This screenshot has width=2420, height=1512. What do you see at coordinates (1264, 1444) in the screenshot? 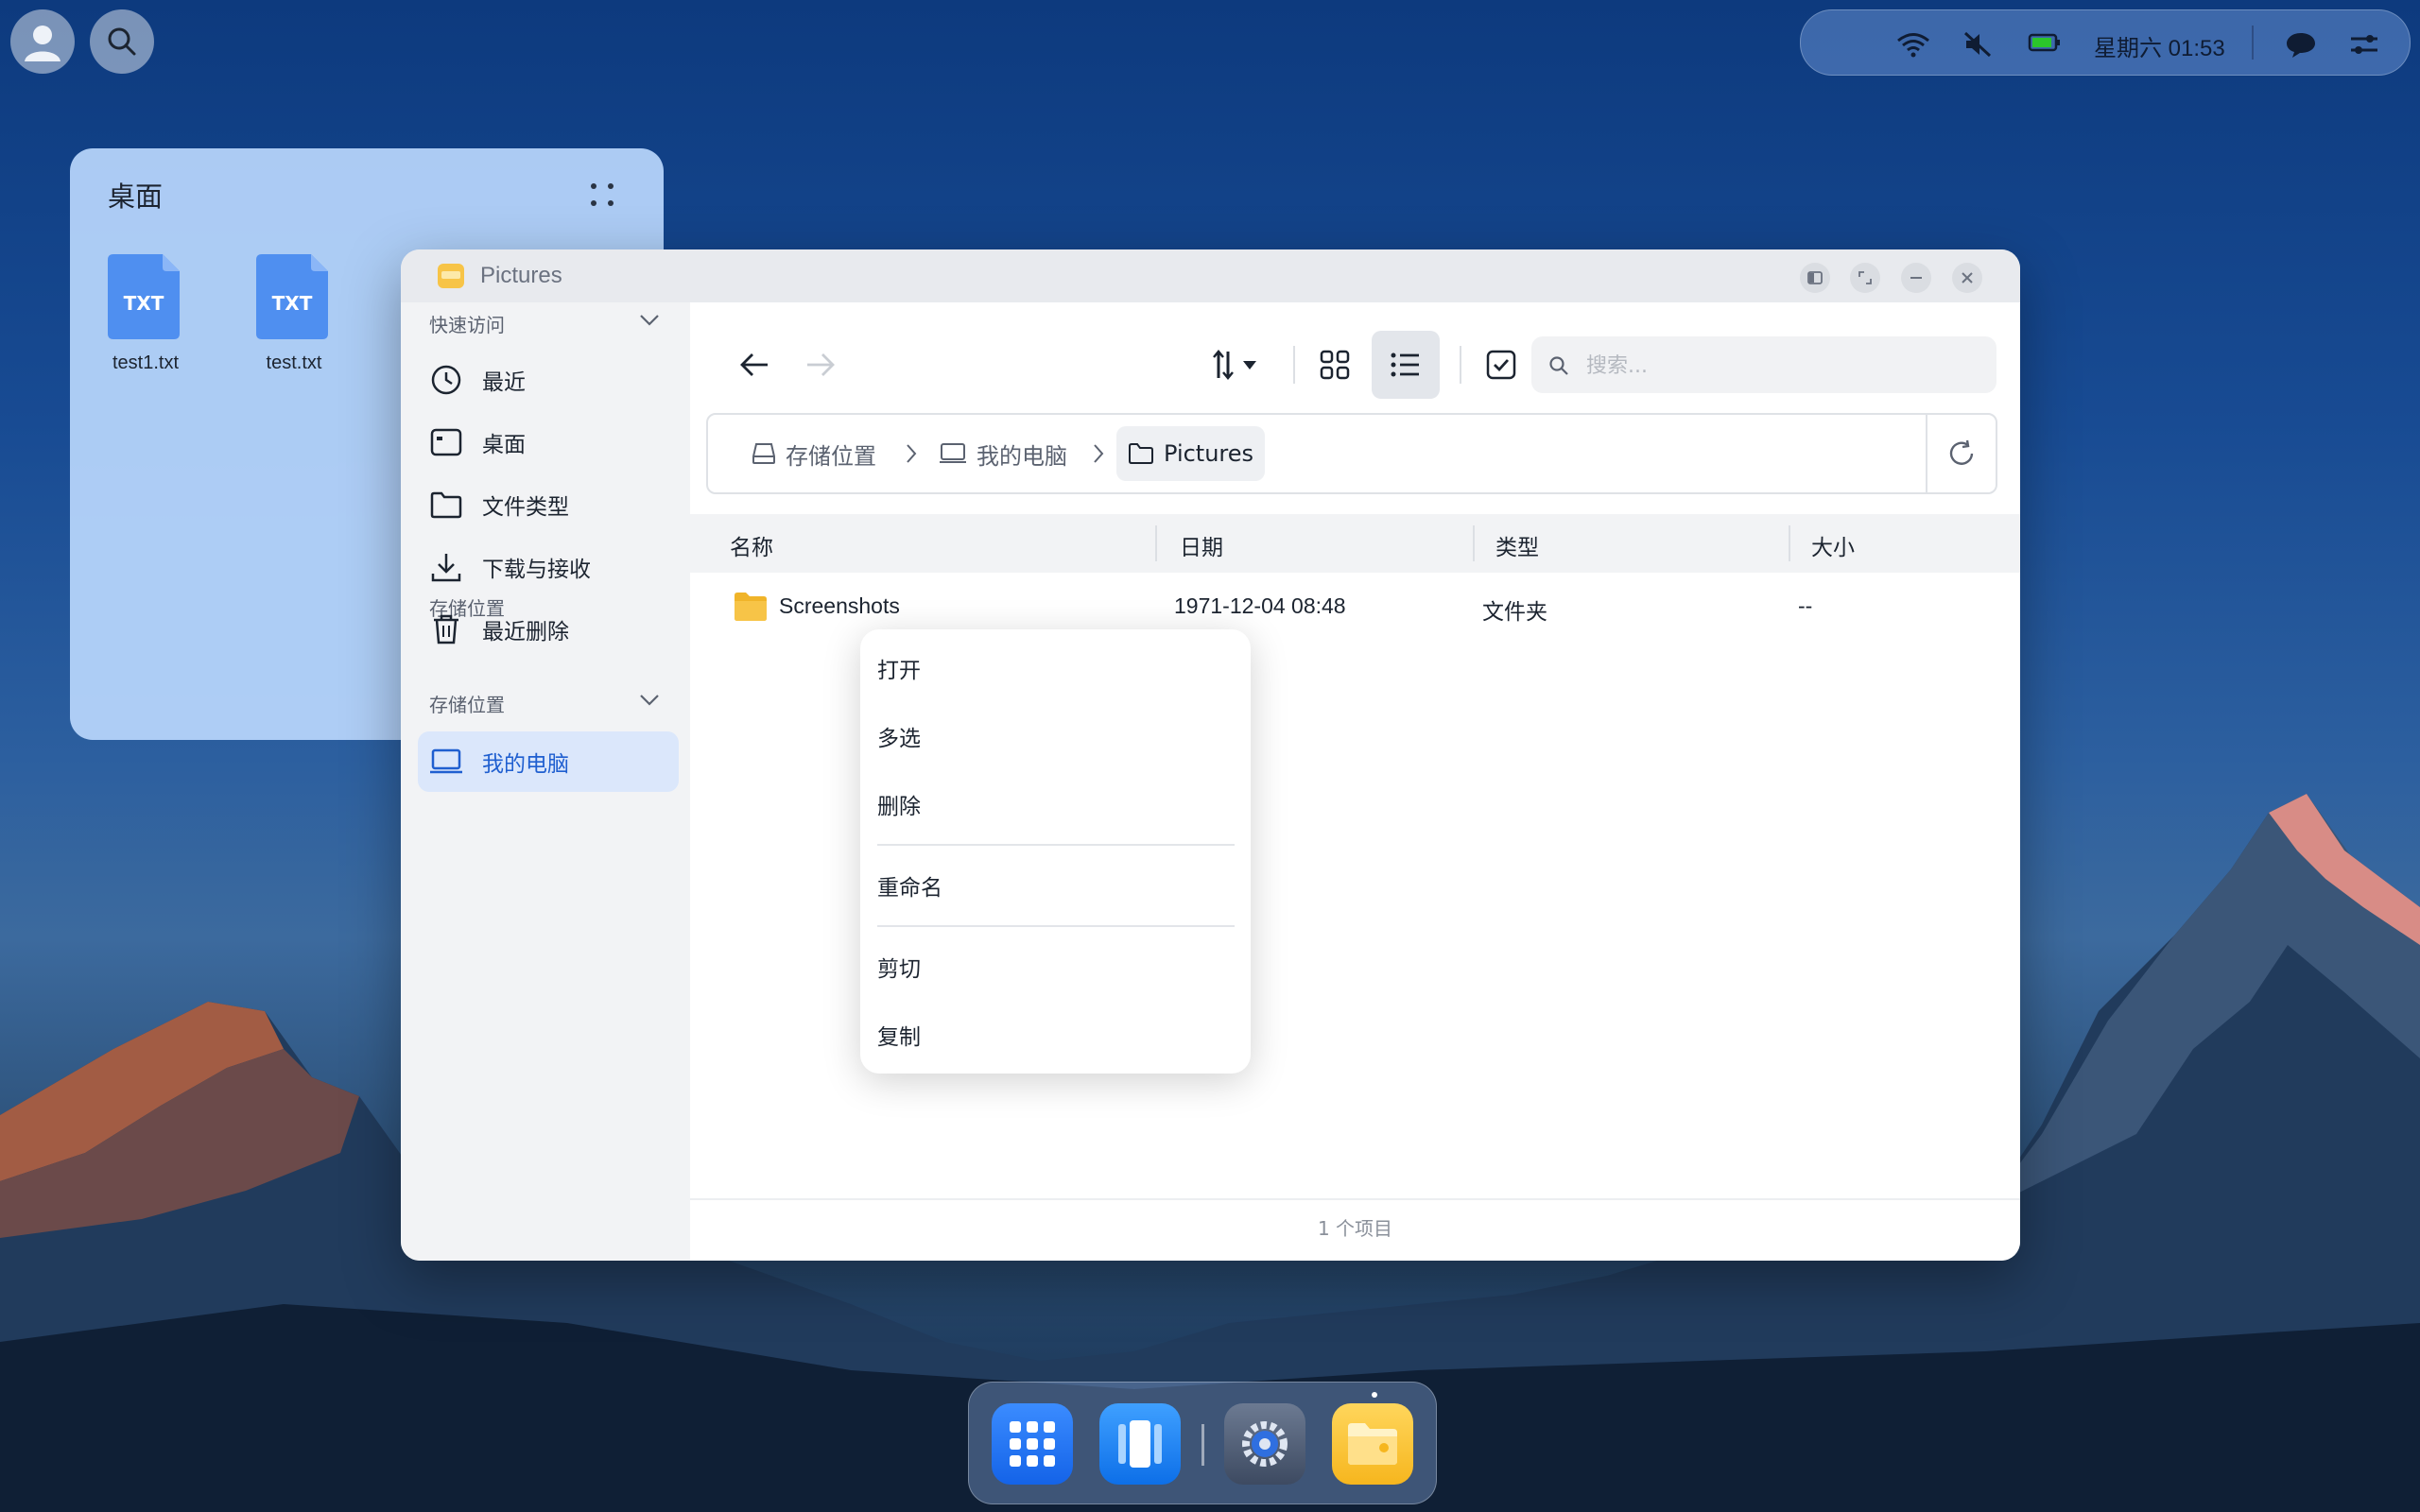
I see `dock-app-settings` at bounding box center [1264, 1444].